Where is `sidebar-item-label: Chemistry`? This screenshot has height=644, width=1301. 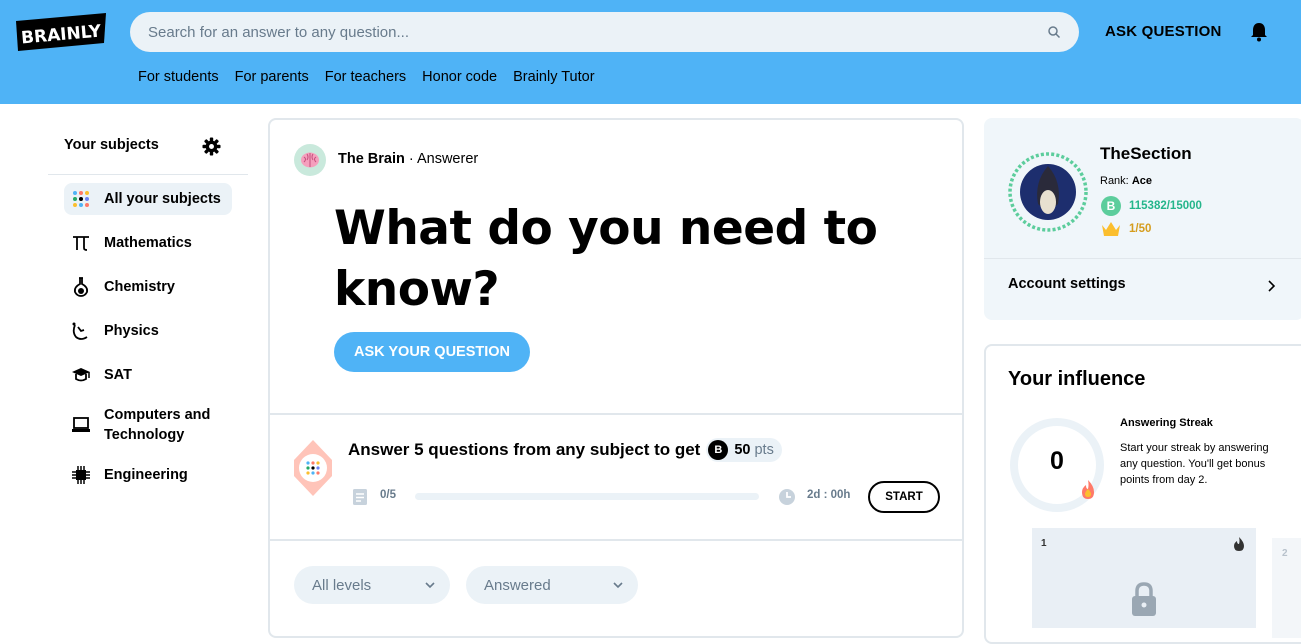 sidebar-item-label: Chemistry is located at coordinates (139, 287).